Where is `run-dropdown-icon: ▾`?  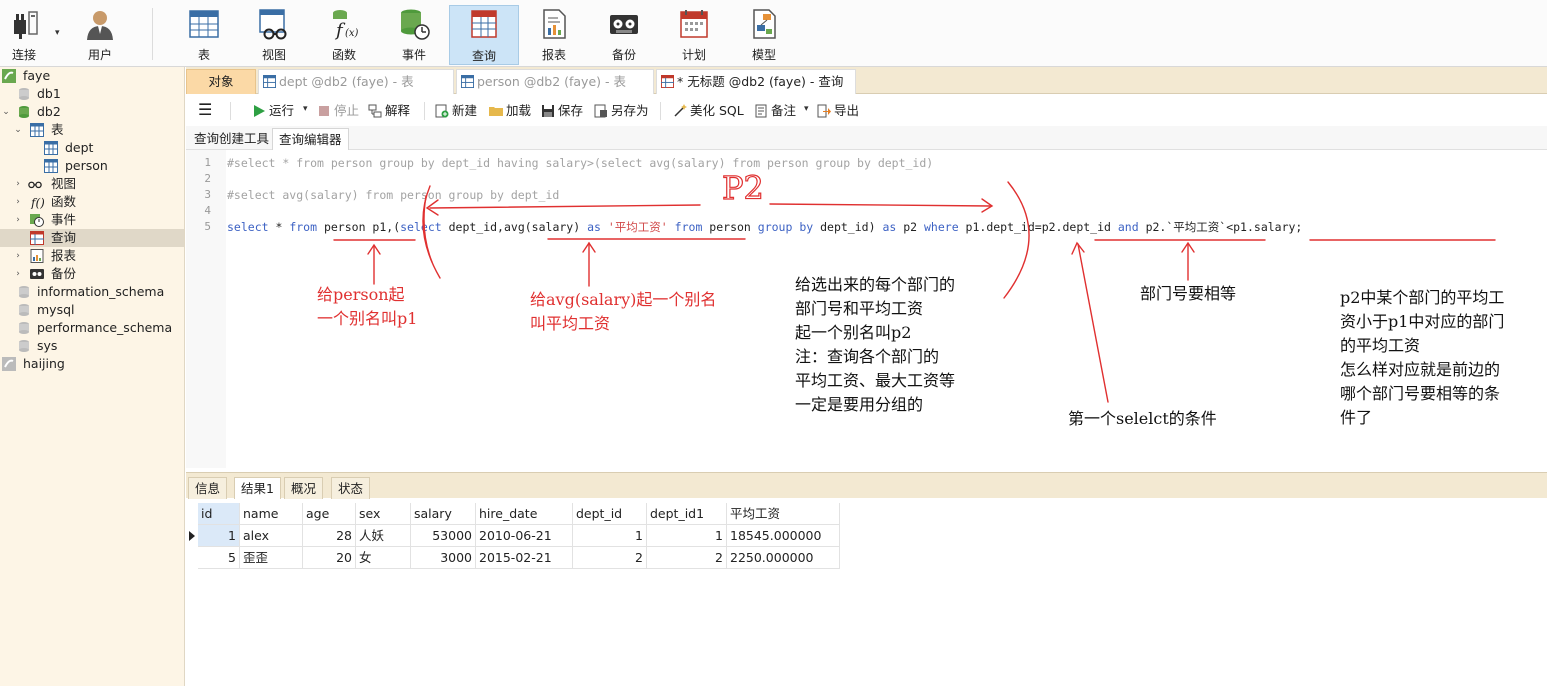
run-dropdown-icon: ▾ is located at coordinates (305, 109).